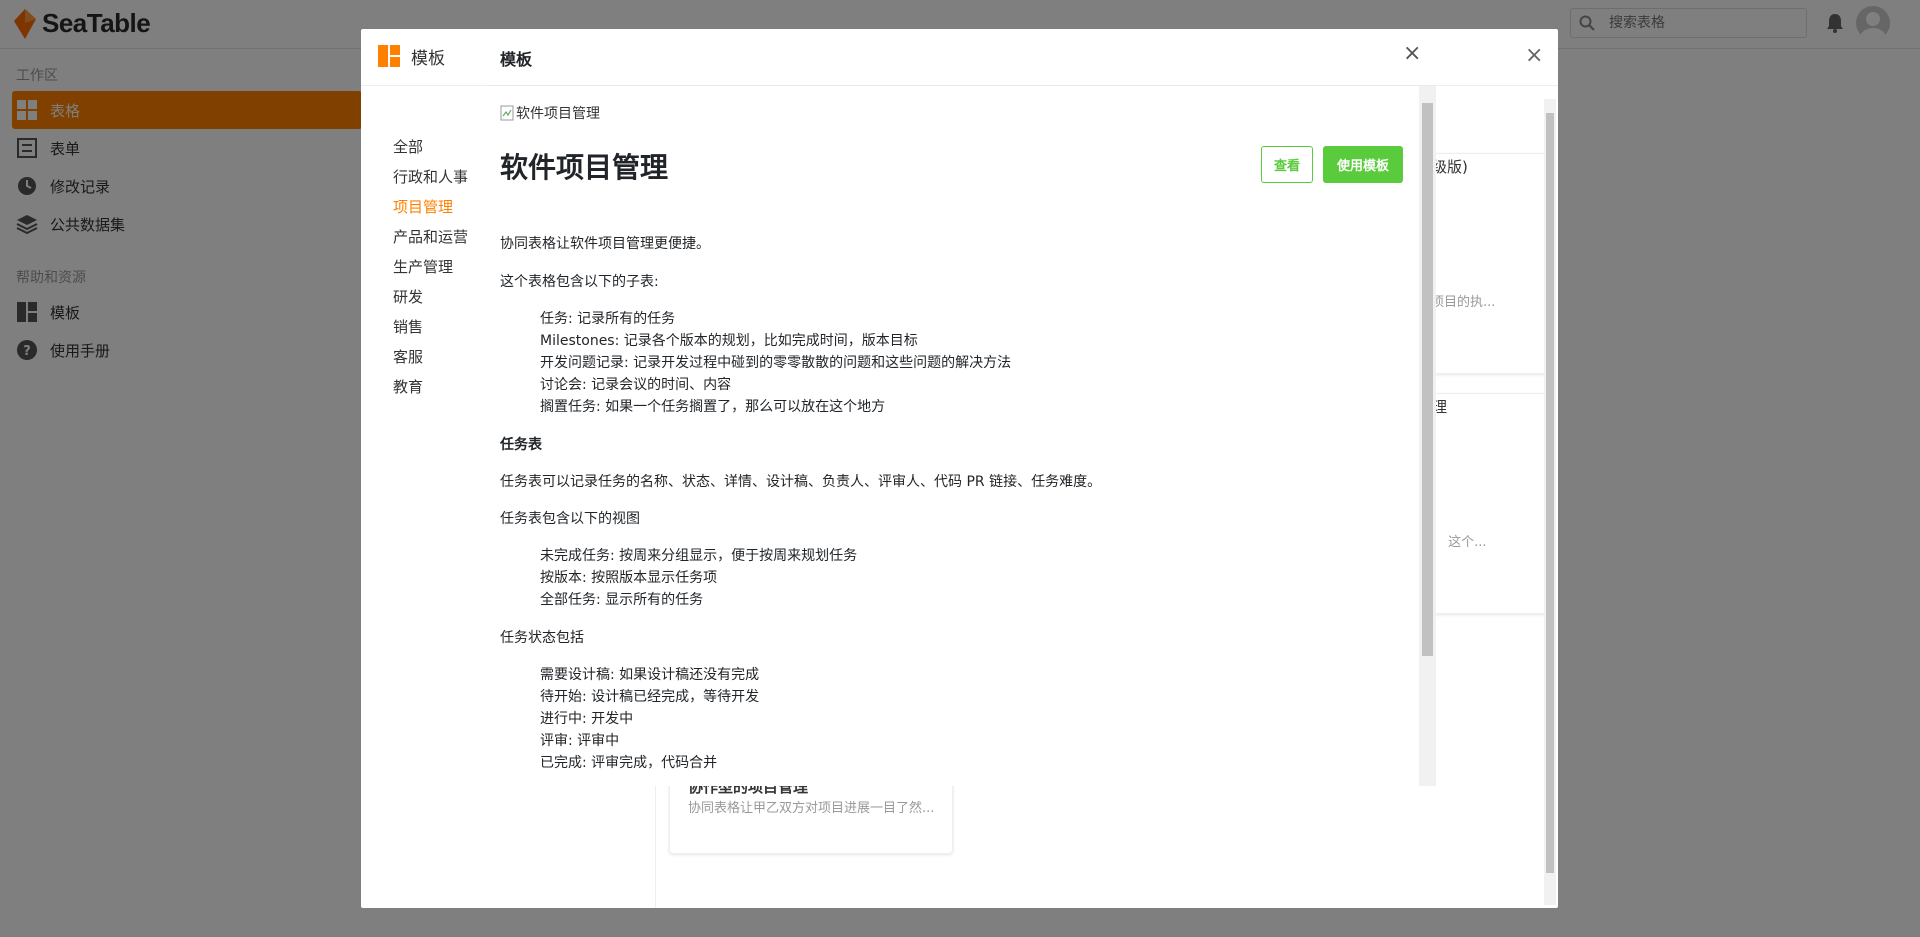  I want to click on list-item: Milestones: 记录各个版本的规划，比如完成时间，版本目标, so click(729, 341).